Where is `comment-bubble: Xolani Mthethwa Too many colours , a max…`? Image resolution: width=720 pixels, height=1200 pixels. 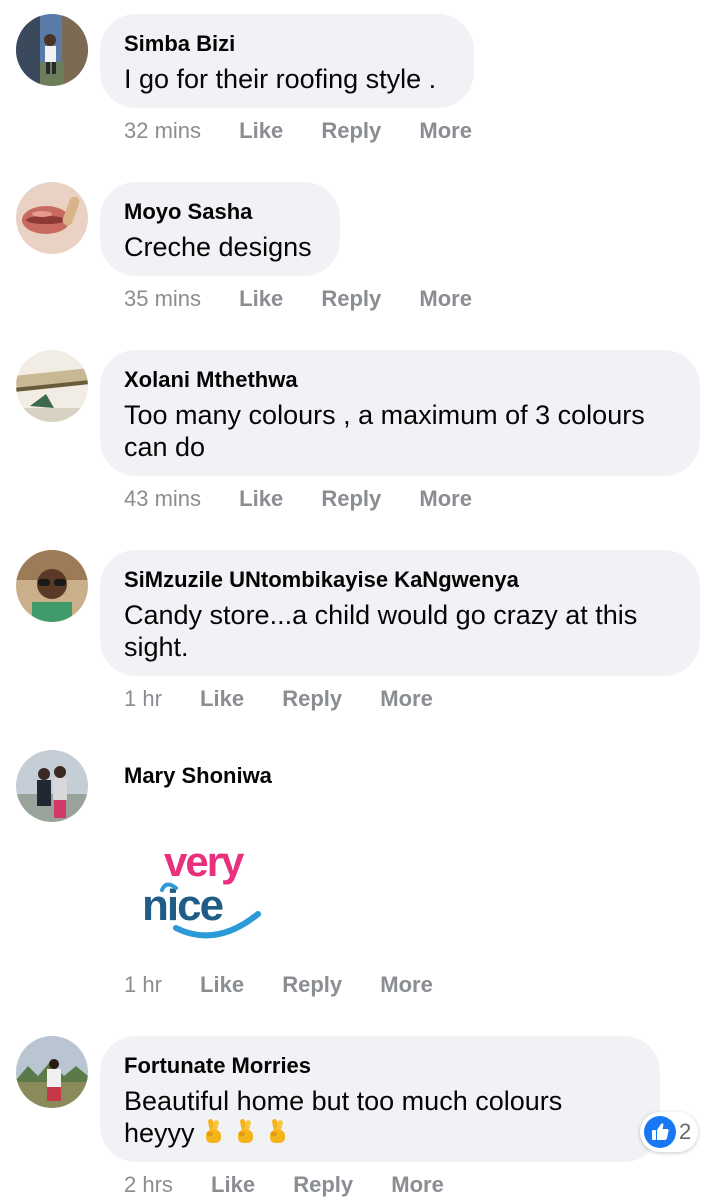
comment-bubble: Xolani Mthethwa Too many colours , a max… is located at coordinates (400, 413).